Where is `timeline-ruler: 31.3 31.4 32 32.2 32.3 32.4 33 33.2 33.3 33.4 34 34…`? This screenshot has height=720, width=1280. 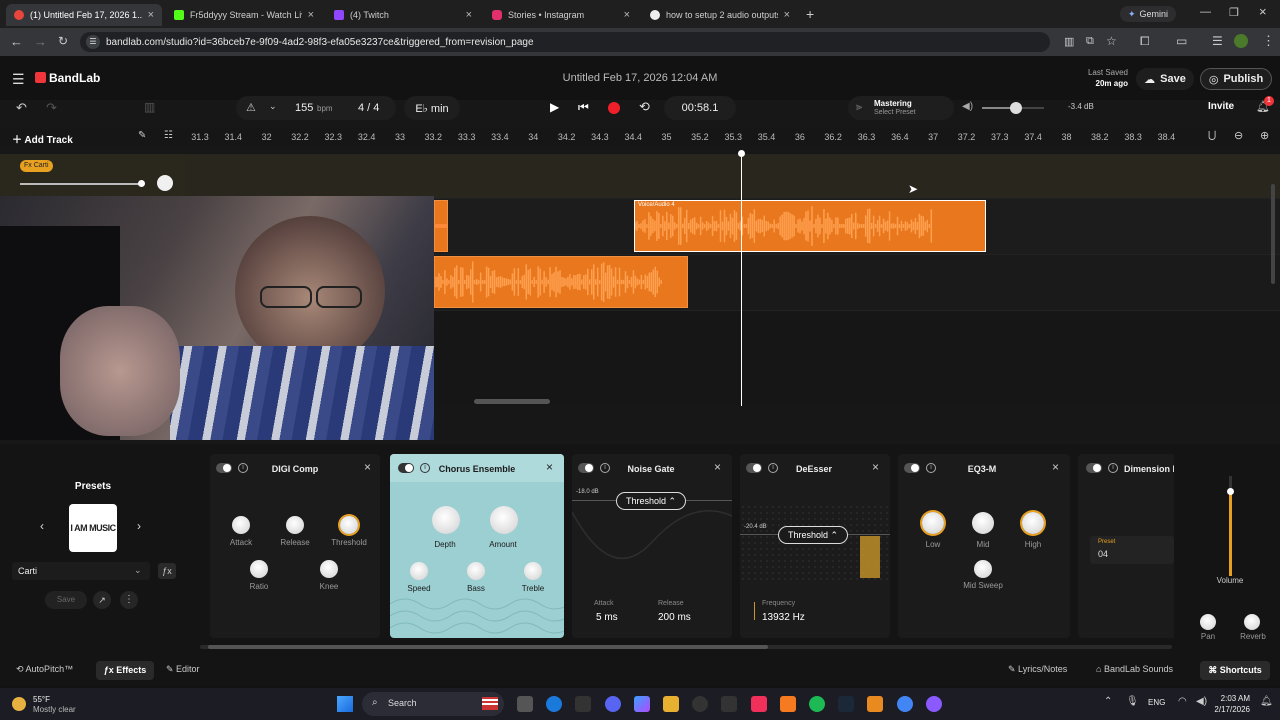 timeline-ruler: 31.3 31.4 32 32.2 32.3 32.4 33 33.2 33.3 33.4 34 34… is located at coordinates (692, 137).